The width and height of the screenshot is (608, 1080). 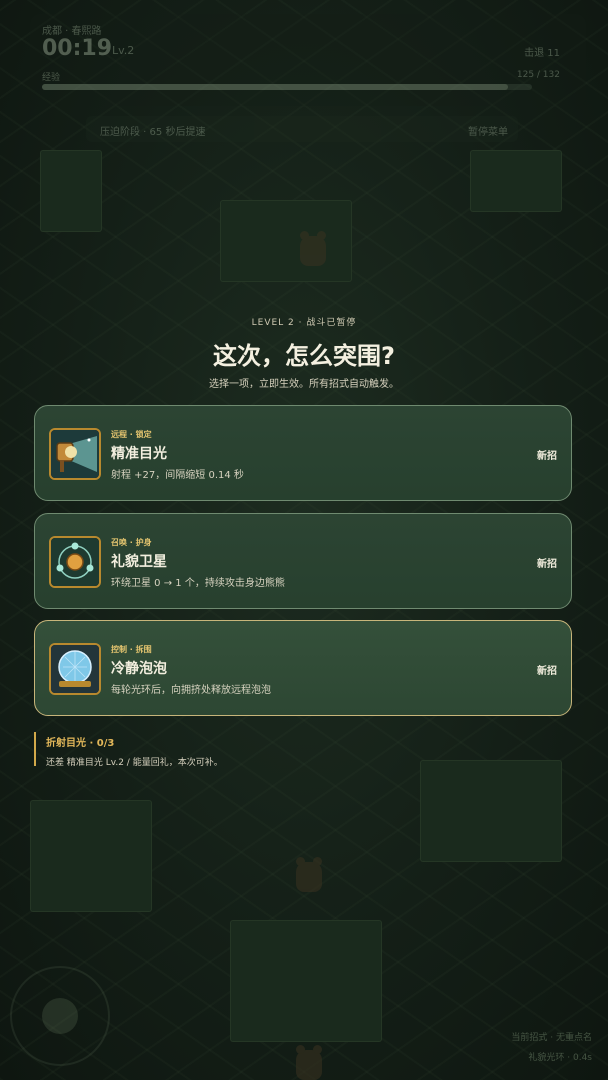 What do you see at coordinates (51, 78) in the screenshot?
I see `hud-xp-label: 经验` at bounding box center [51, 78].